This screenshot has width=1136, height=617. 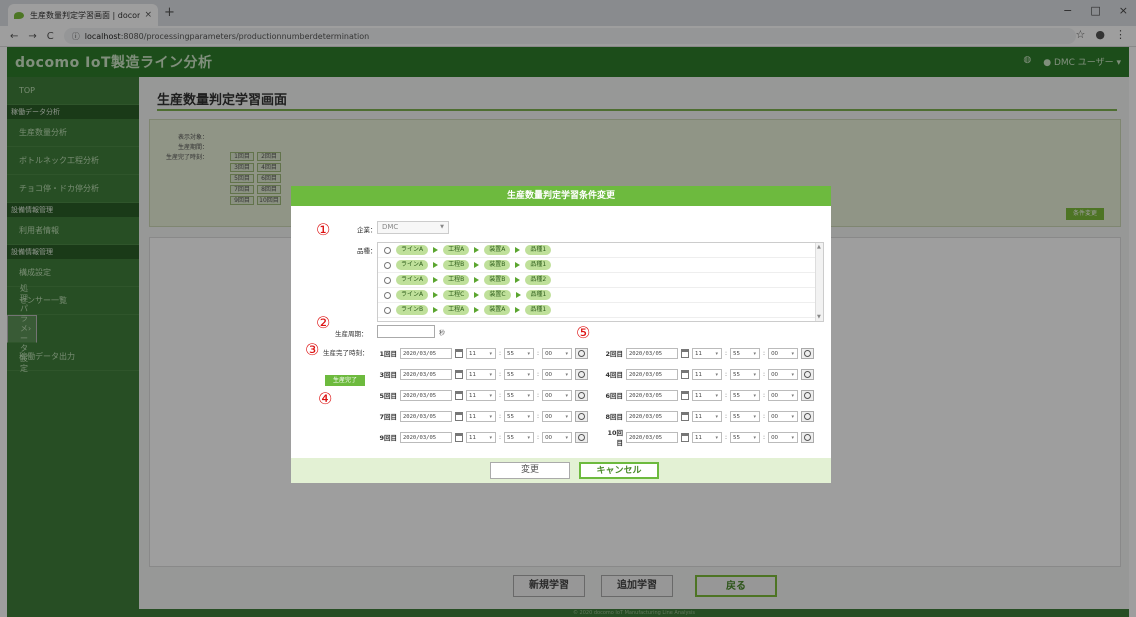 I want to click on change-button: 変更, so click(x=530, y=470).